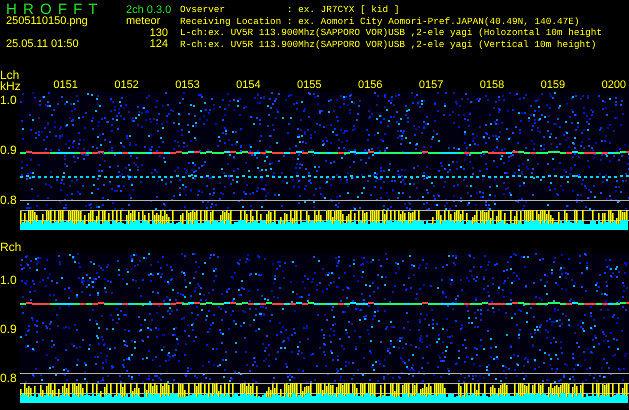 Image resolution: width=629 pixels, height=410 pixels. I want to click on info-label: Ovserver, so click(203, 10).